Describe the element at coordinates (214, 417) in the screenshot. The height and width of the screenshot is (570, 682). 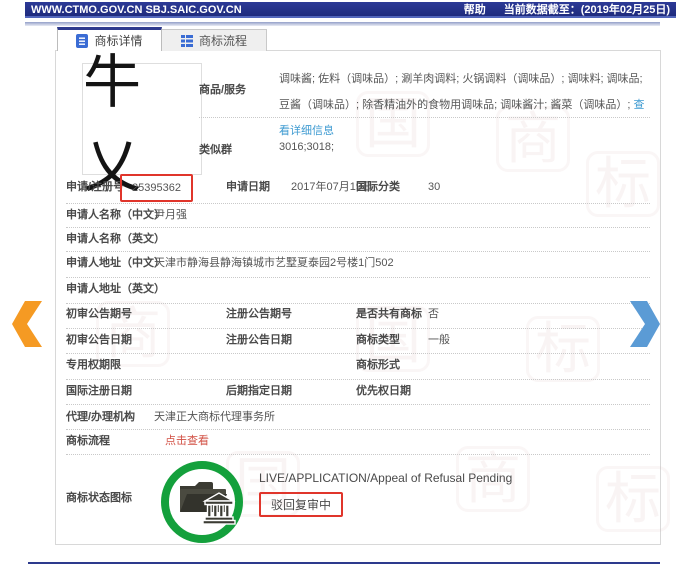
I see `agent-value: 天津正大商标代理事务所` at that location.